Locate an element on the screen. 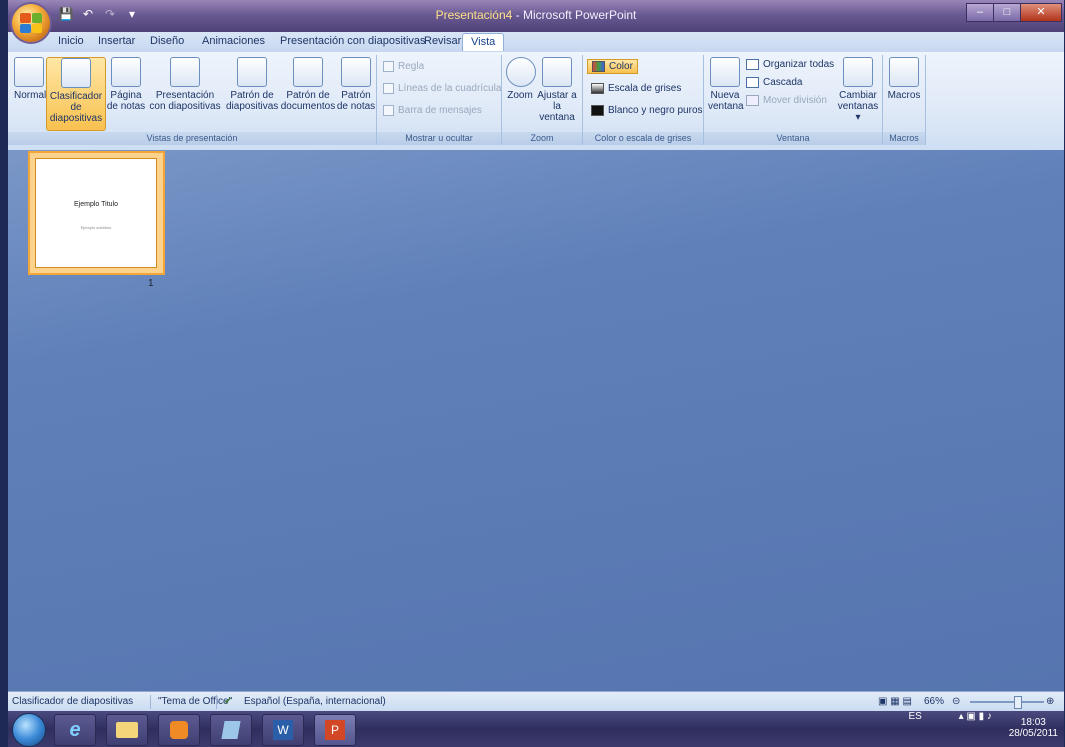 The image size is (1065, 747). regla-checkbox: Regla is located at coordinates (403, 66).